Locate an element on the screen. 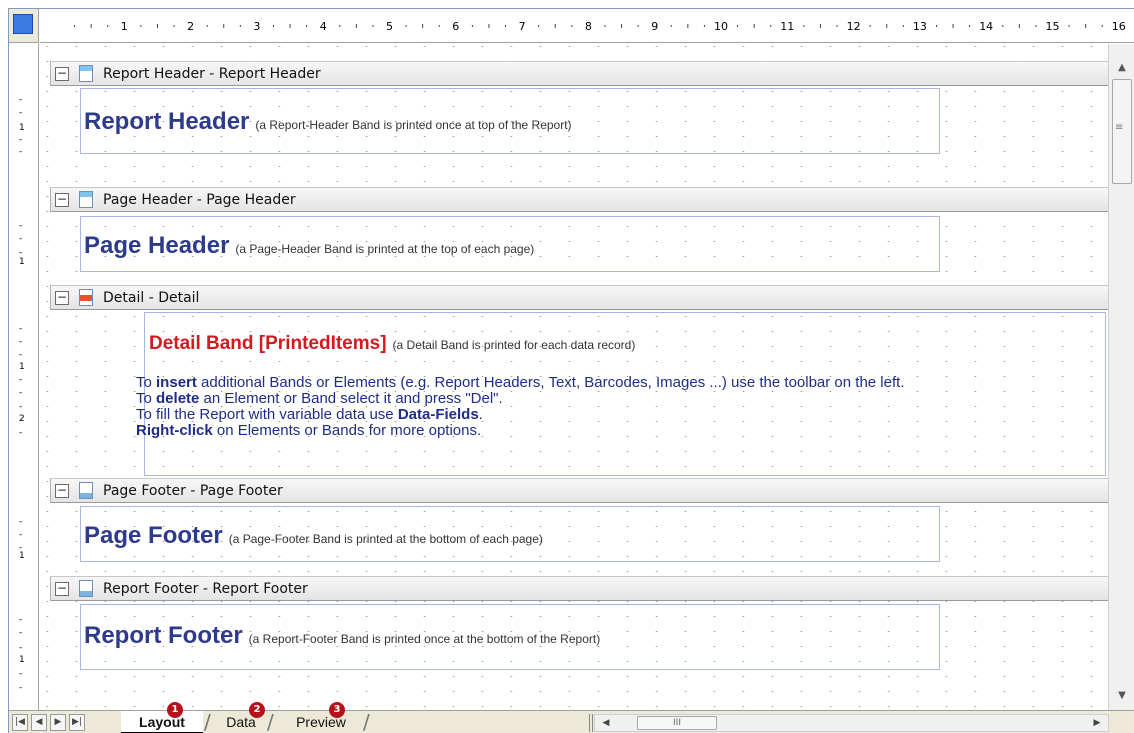  band-detail-icon is located at coordinates (86, 297).